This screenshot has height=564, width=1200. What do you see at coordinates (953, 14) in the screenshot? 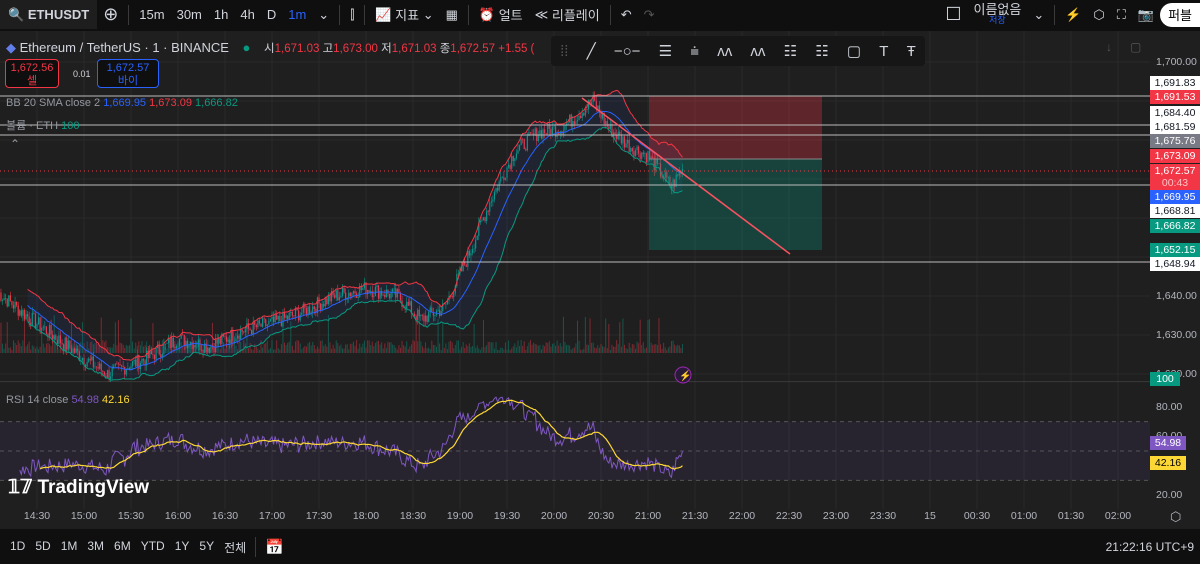
I see `layout-square-icon: ☐` at bounding box center [953, 14].